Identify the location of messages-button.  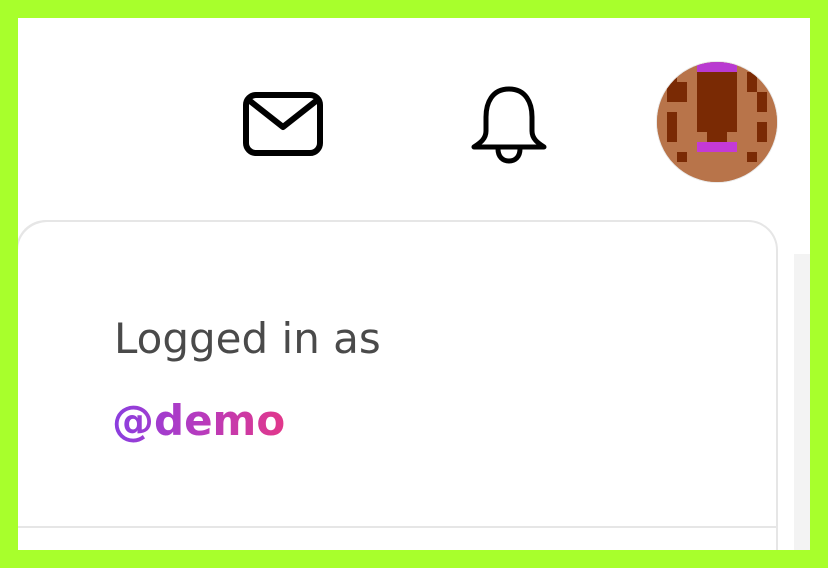
(283, 124).